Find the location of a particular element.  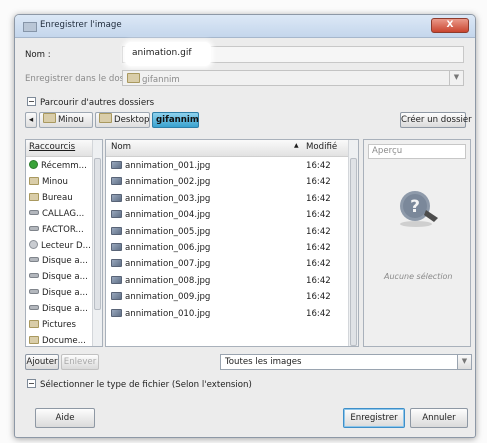

file-list-scrollbar is located at coordinates (353, 243).